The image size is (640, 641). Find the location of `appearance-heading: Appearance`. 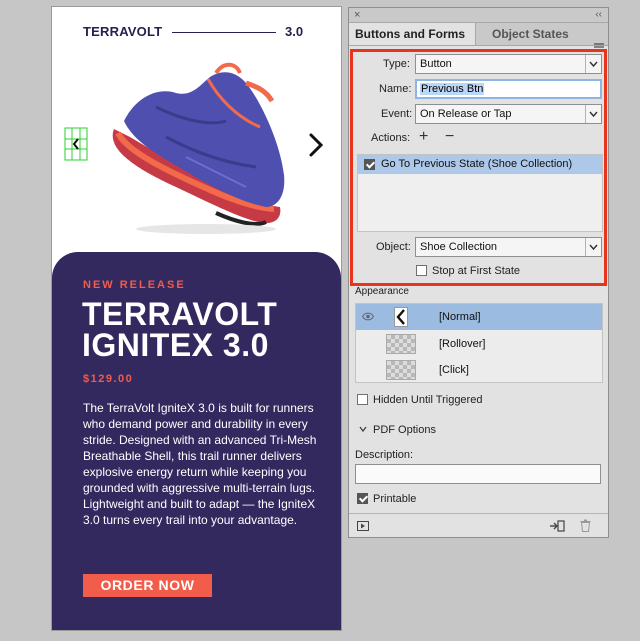

appearance-heading: Appearance is located at coordinates (382, 291).